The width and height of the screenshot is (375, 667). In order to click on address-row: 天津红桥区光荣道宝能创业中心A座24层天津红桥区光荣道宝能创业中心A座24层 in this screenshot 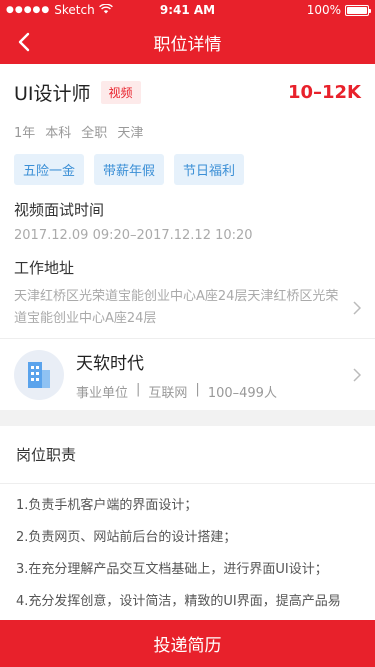, I will do `click(187, 308)`.